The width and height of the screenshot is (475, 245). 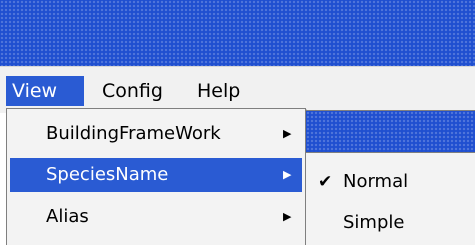 I want to click on menu-config: Config, so click(x=132, y=91).